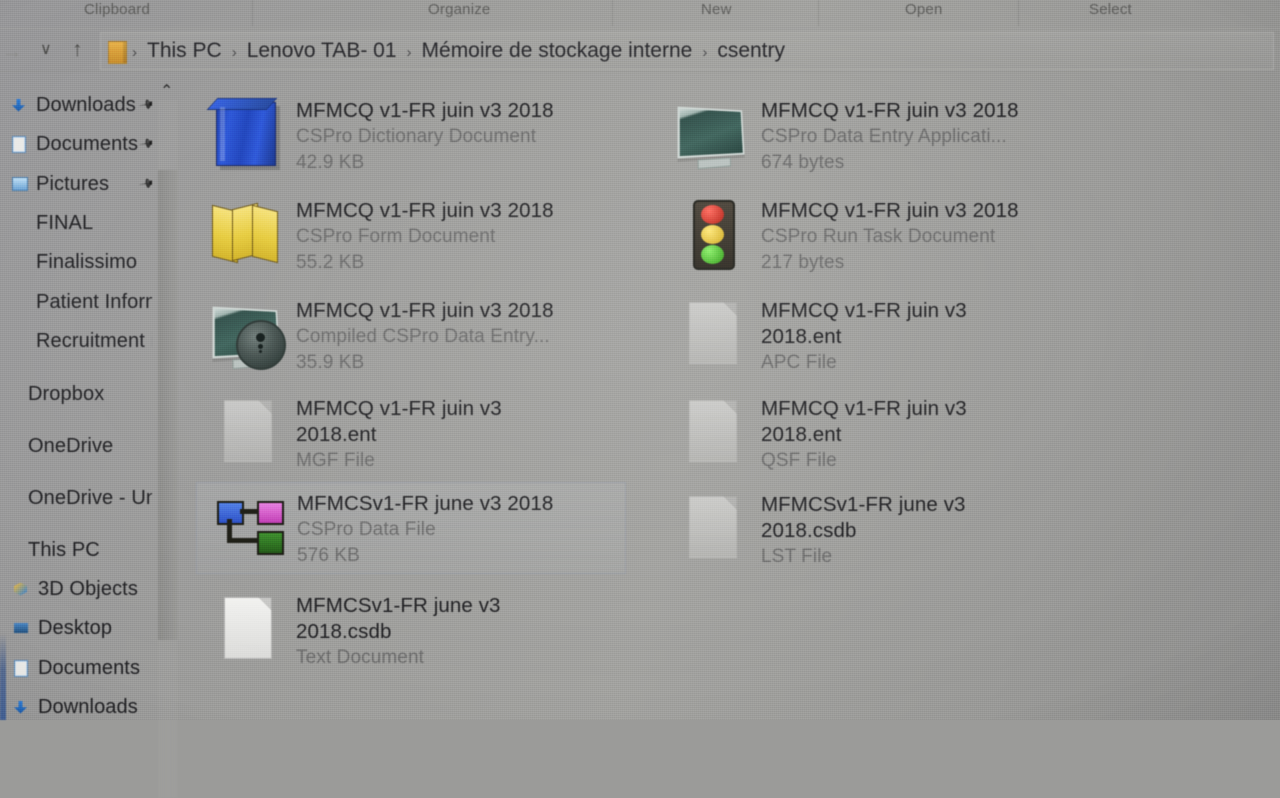 The image size is (1280, 798). I want to click on sidebar-item-onedrive-univer: OneDrive - Univer, so click(76, 498).